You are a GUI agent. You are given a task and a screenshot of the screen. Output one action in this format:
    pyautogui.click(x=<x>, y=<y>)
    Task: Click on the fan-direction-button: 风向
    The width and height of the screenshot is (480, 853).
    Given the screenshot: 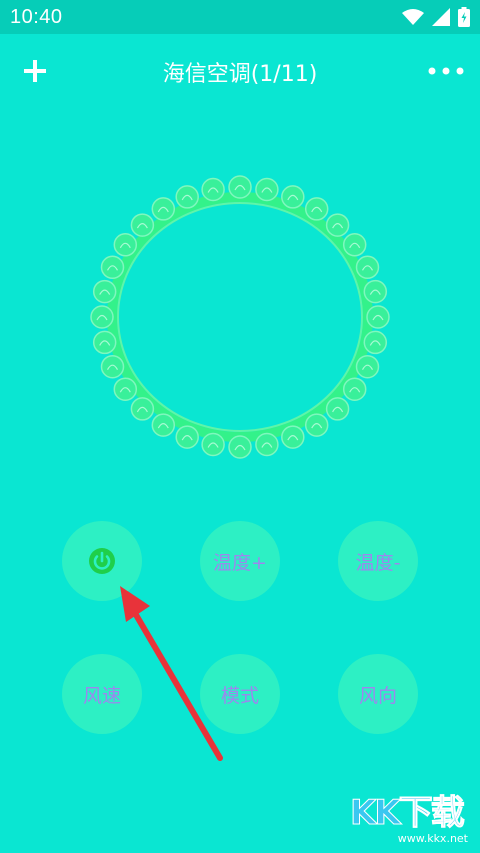 What is the action you would take?
    pyautogui.click(x=378, y=694)
    